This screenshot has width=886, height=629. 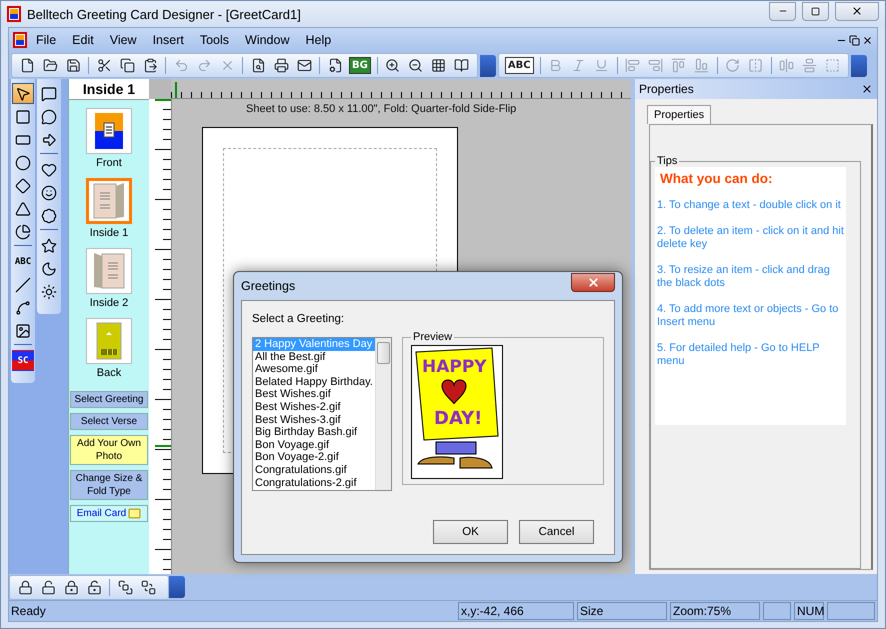 What do you see at coordinates (109, 485) in the screenshot?
I see `action-button: Change Size & Fold Type` at bounding box center [109, 485].